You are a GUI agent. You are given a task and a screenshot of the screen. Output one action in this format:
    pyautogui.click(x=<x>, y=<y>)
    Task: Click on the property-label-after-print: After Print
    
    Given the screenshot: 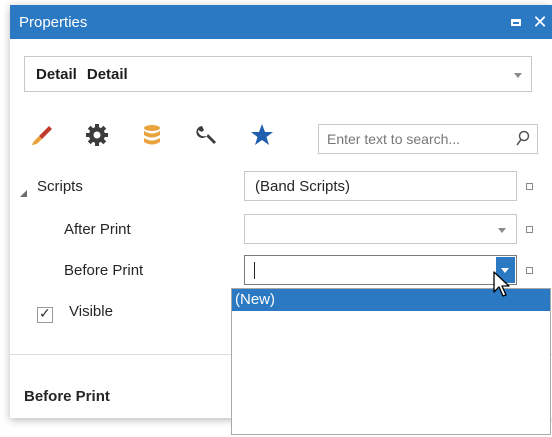 What is the action you would take?
    pyautogui.click(x=97, y=229)
    